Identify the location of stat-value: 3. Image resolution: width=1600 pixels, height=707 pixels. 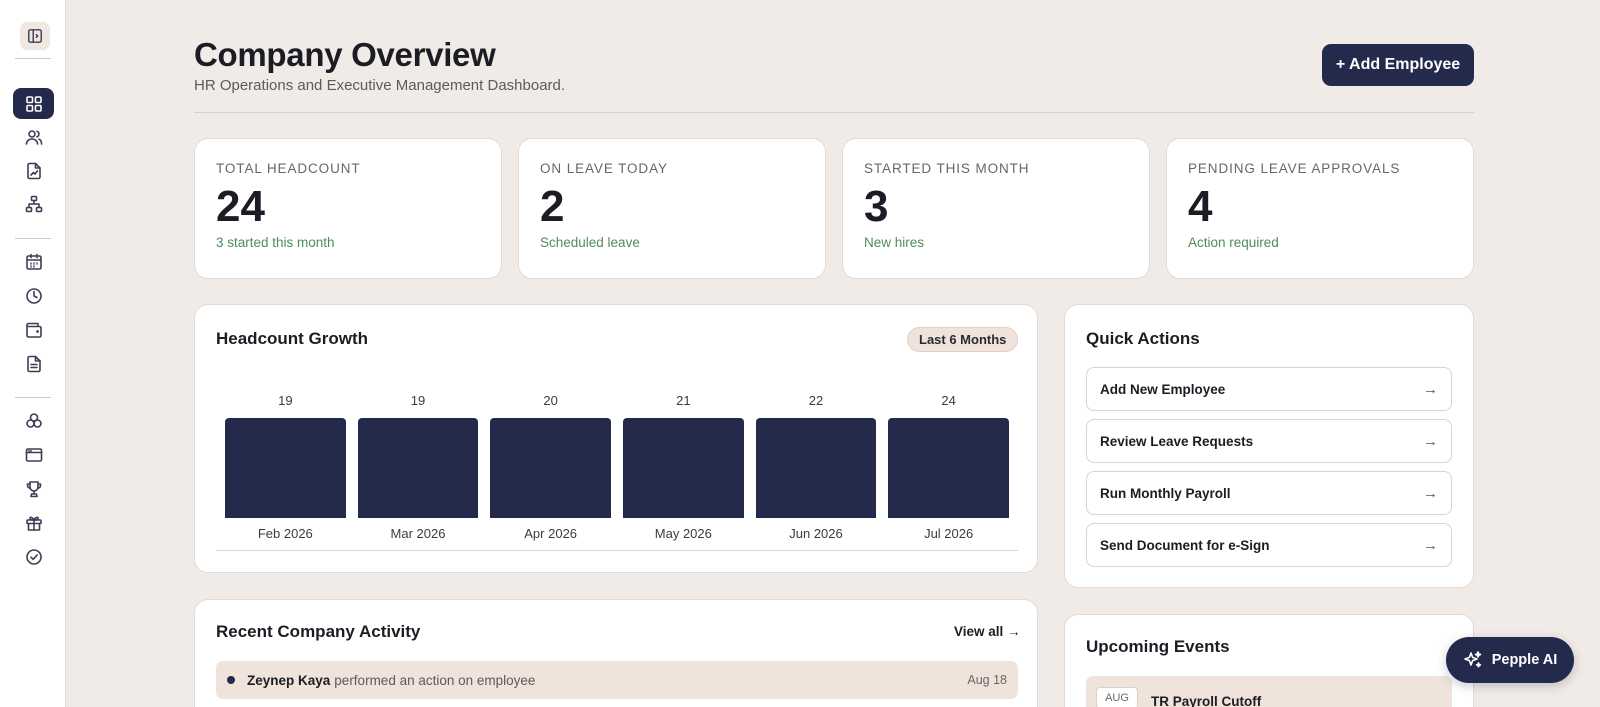
(876, 206).